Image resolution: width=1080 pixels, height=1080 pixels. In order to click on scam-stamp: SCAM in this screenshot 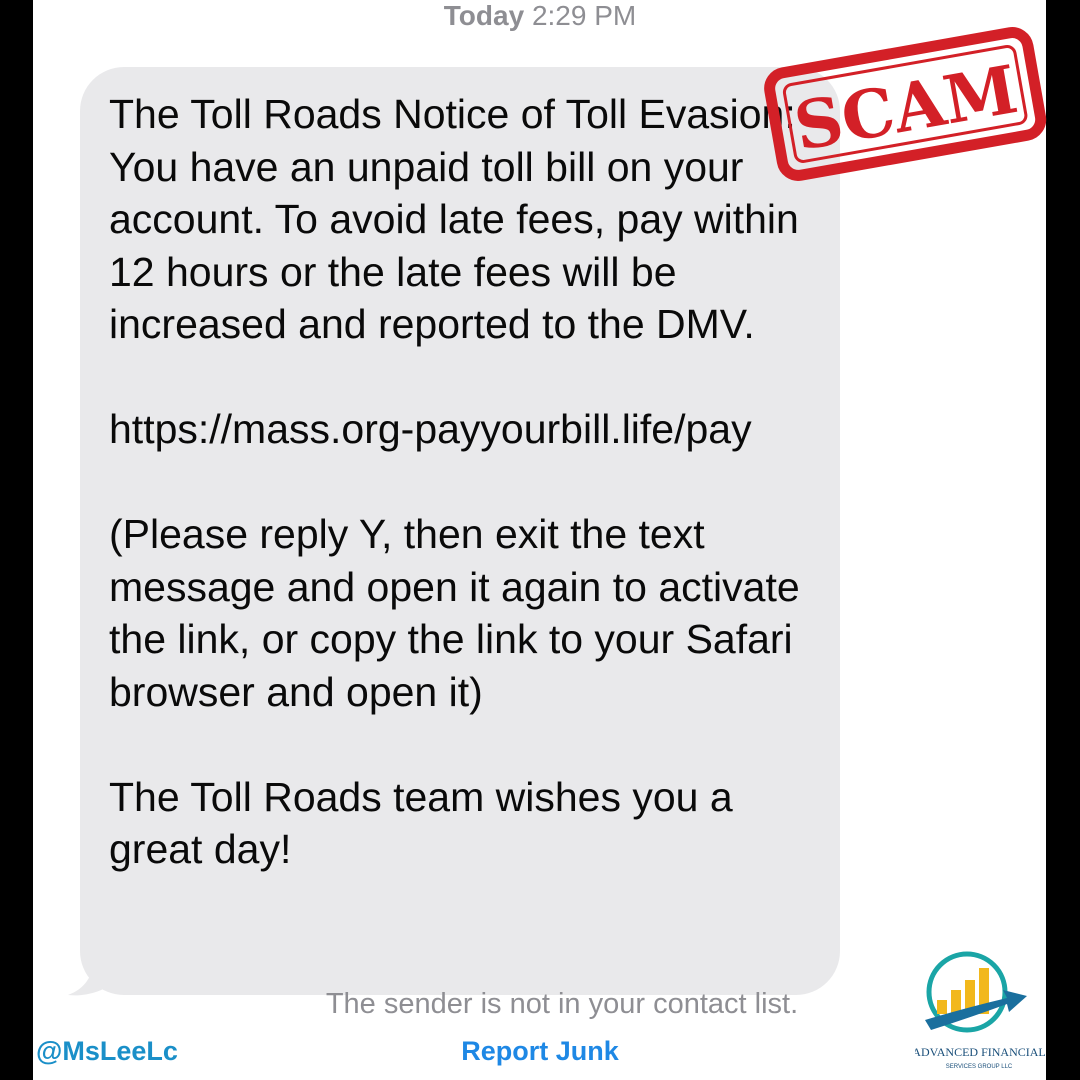, I will do `click(905, 104)`.